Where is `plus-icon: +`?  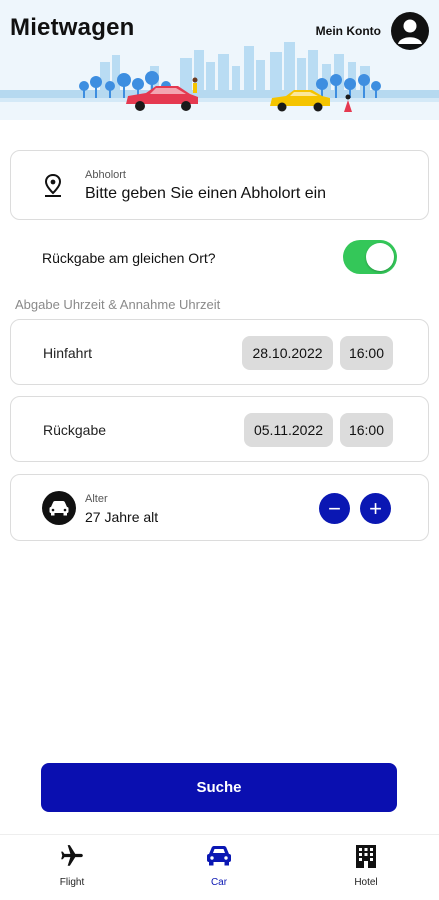
plus-icon: + is located at coordinates (375, 508).